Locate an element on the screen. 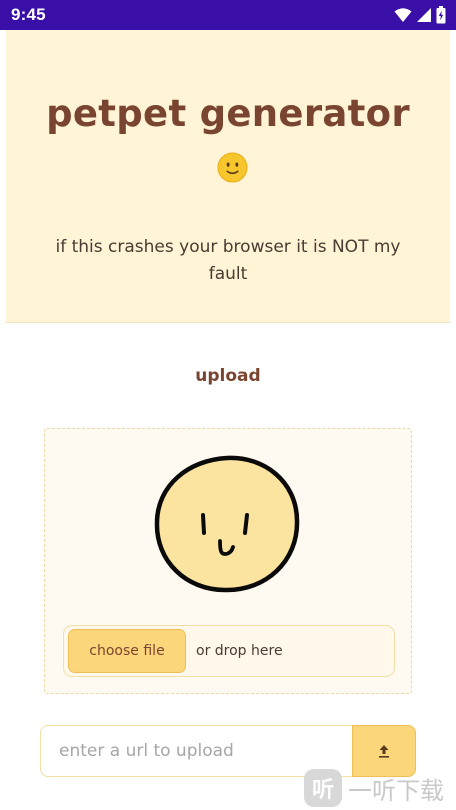  status-icons is located at coordinates (420, 15).